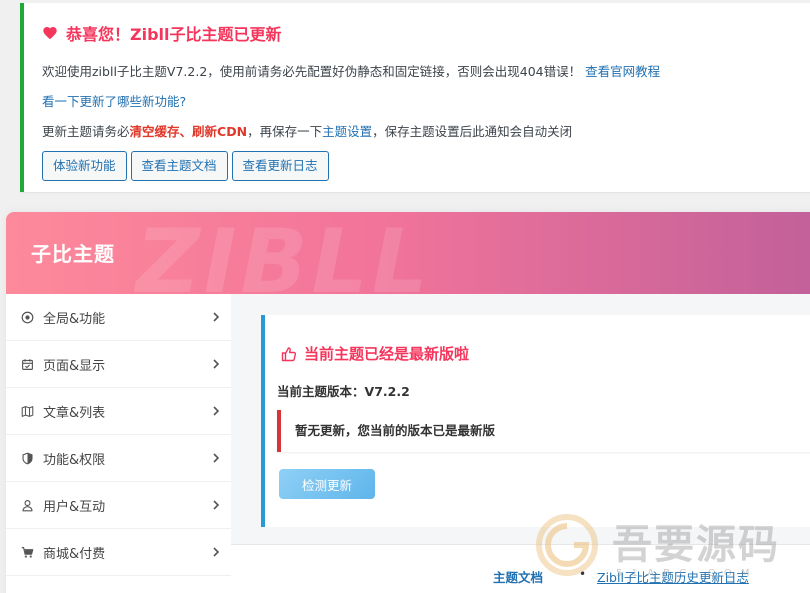 The image size is (810, 593). Describe the element at coordinates (387, 354) in the screenshot. I see `update-status-title-text: 当前主题已经是最新版啦` at that location.